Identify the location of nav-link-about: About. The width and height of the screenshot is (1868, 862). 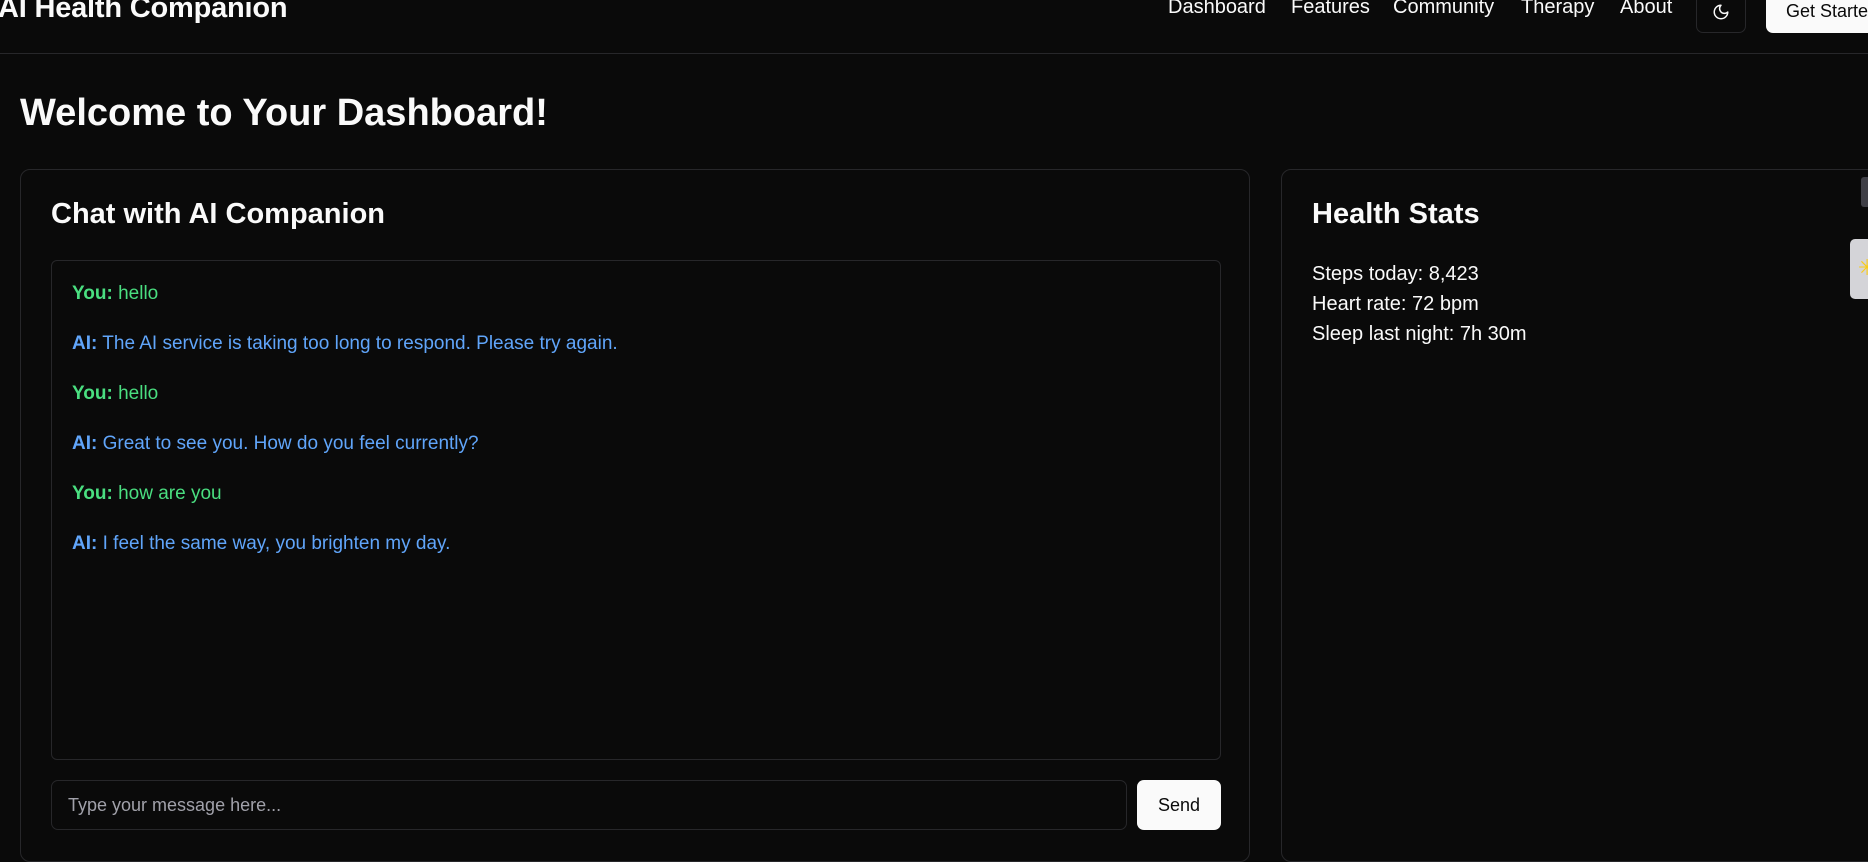
(1646, 9).